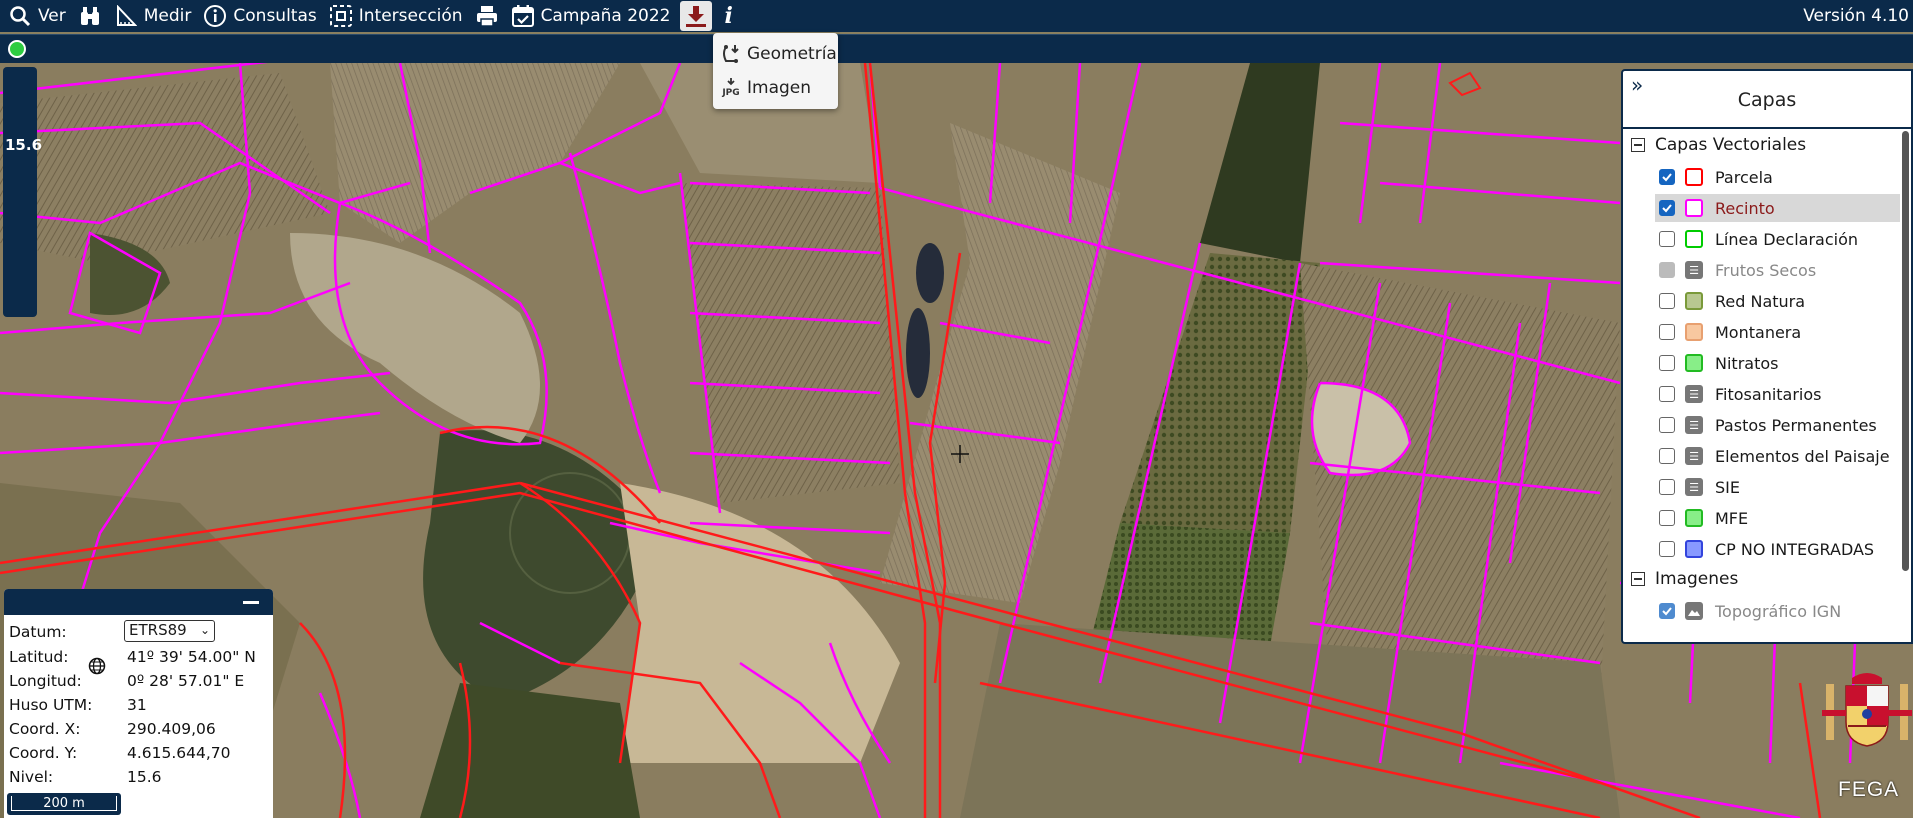 The width and height of the screenshot is (1913, 818). I want to click on layers-panel-title: Capas, so click(1767, 100).